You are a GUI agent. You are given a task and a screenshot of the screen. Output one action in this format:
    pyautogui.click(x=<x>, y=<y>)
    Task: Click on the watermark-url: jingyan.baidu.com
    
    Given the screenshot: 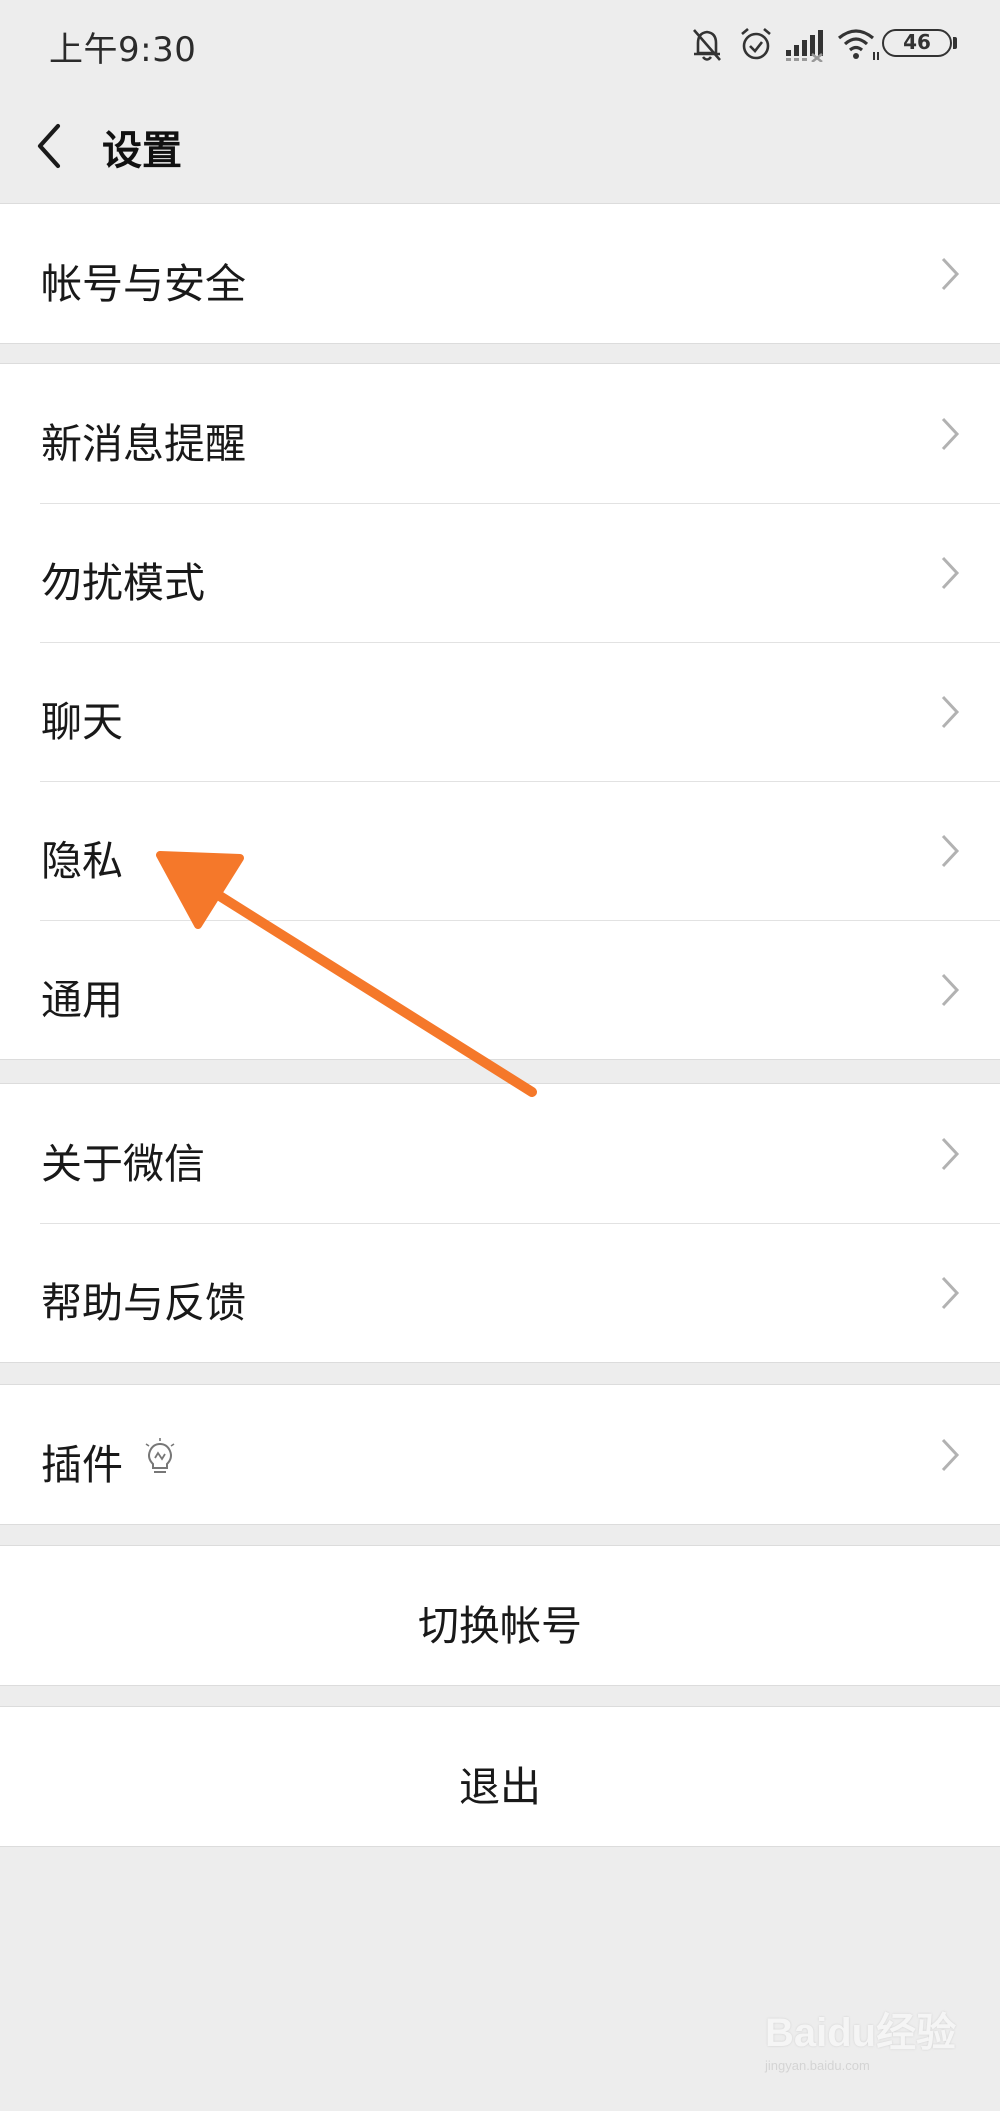 What is the action you would take?
    pyautogui.click(x=817, y=2065)
    